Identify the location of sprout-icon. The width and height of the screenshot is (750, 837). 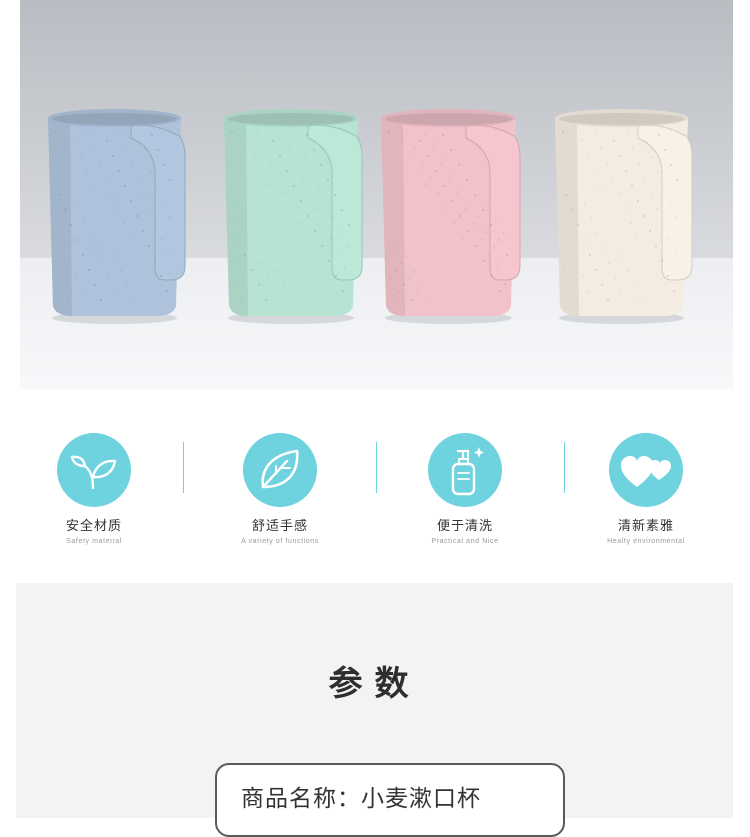
(94, 470).